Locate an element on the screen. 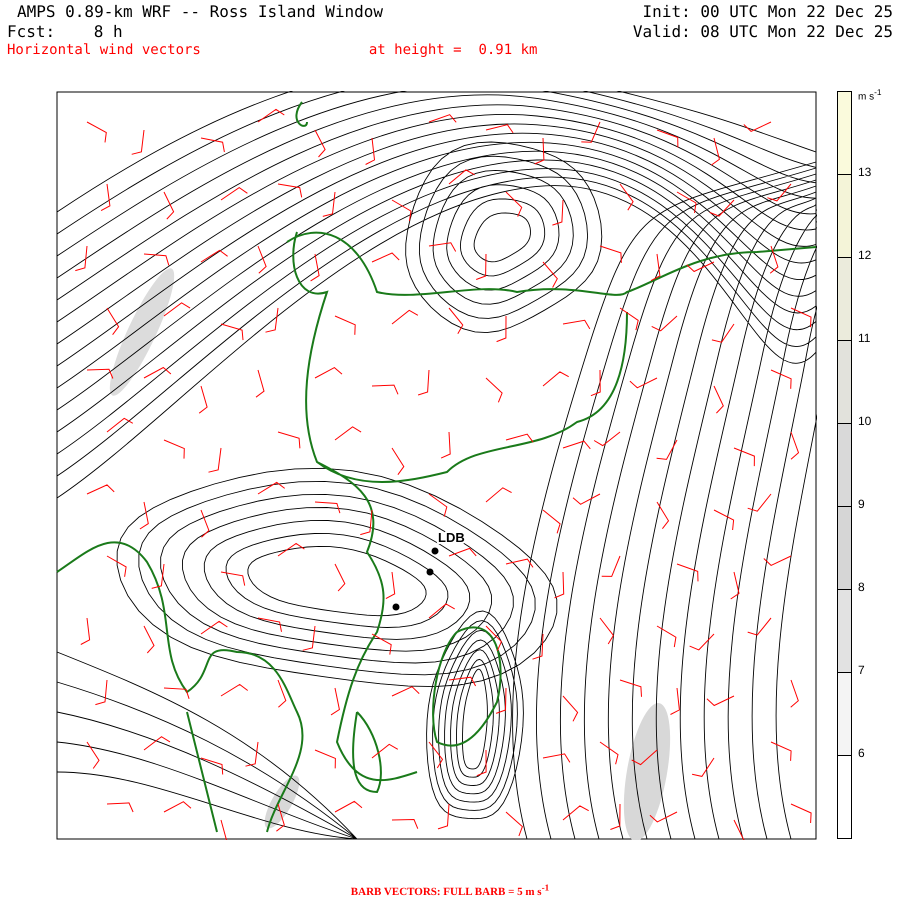 Image resolution: width=900 pixels, height=900 pixels. tick-label: 7 is located at coordinates (861, 669).